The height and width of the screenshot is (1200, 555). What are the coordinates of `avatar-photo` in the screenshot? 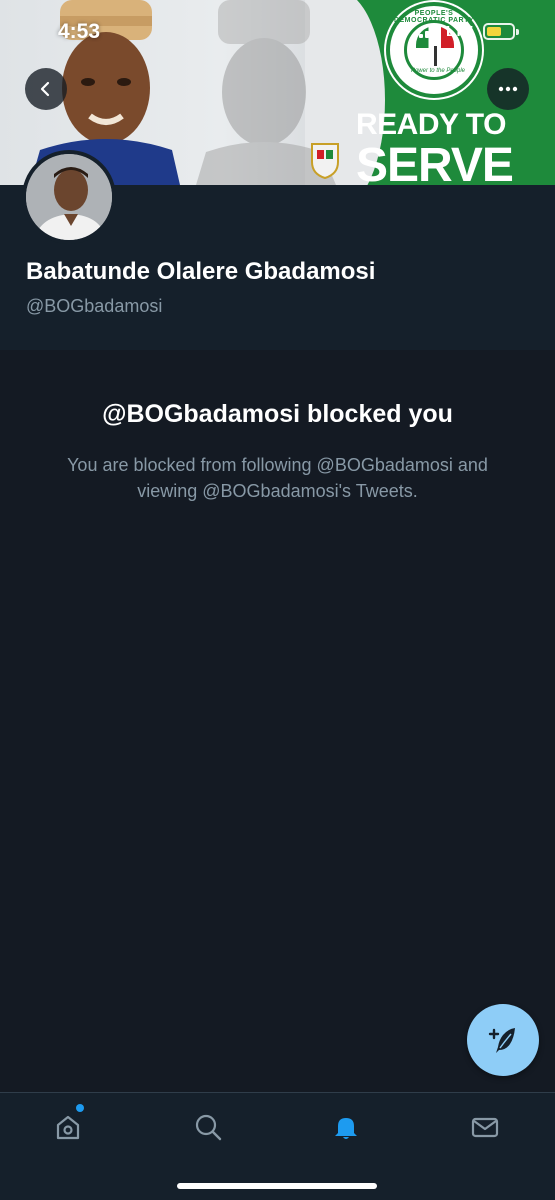 It's located at (69, 197).